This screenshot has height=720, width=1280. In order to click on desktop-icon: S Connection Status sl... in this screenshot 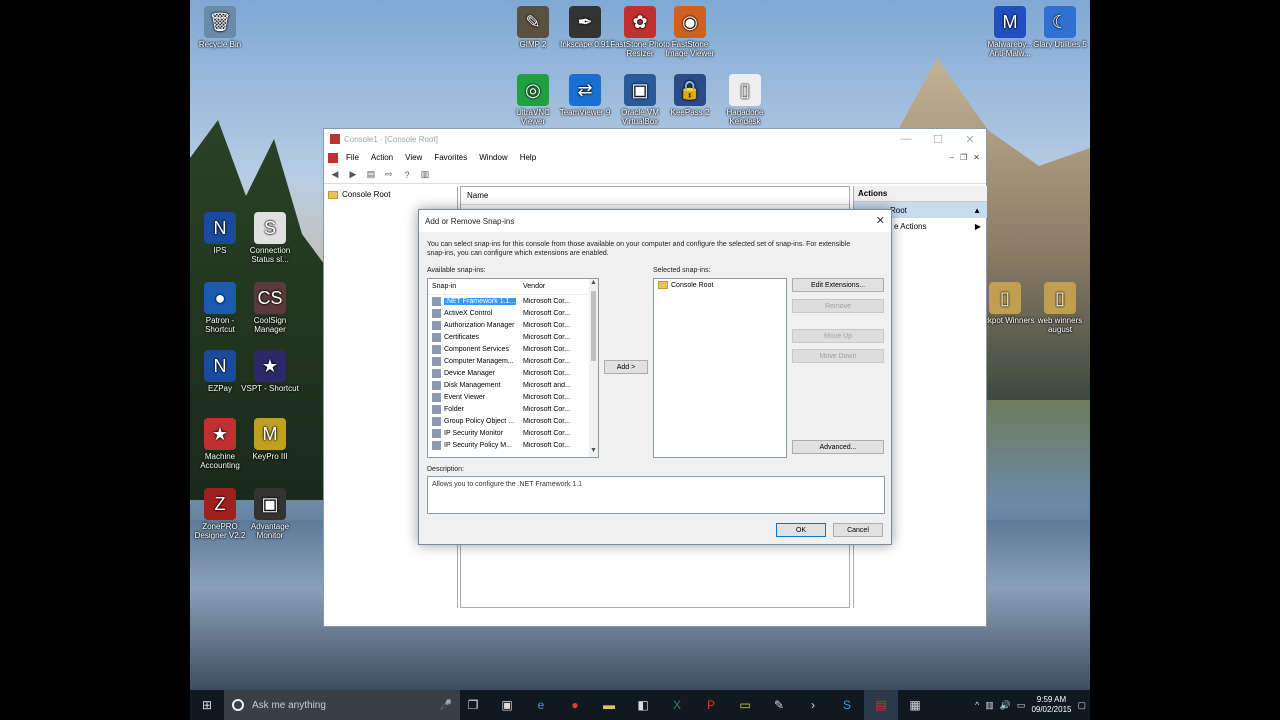, I will do `click(270, 238)`.